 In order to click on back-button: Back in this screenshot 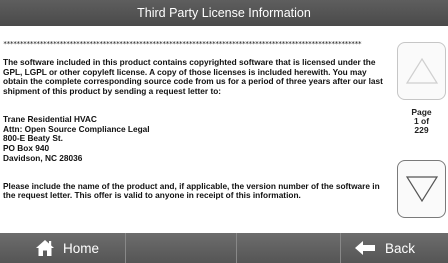, I will do `click(385, 248)`.